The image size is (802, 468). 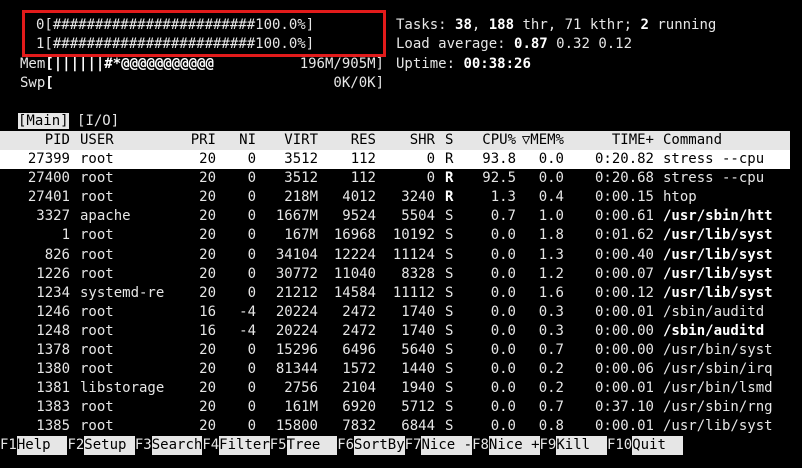 I want to click on cell-virt: 1667M, so click(x=296, y=216).